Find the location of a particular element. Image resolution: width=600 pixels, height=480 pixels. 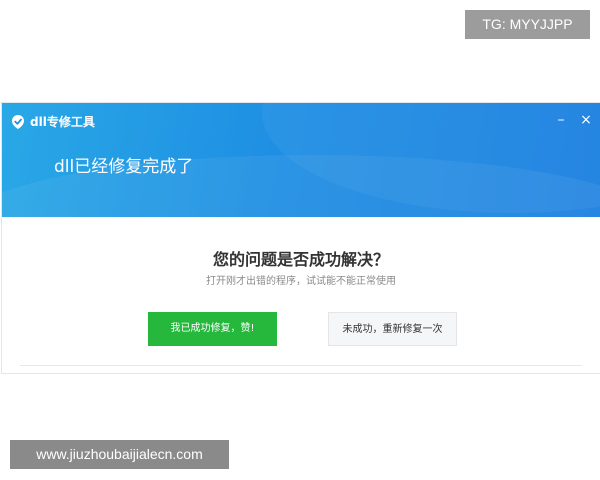

watermark-bottom: www.jiuzhoubaijialecn.com is located at coordinates (119, 454).